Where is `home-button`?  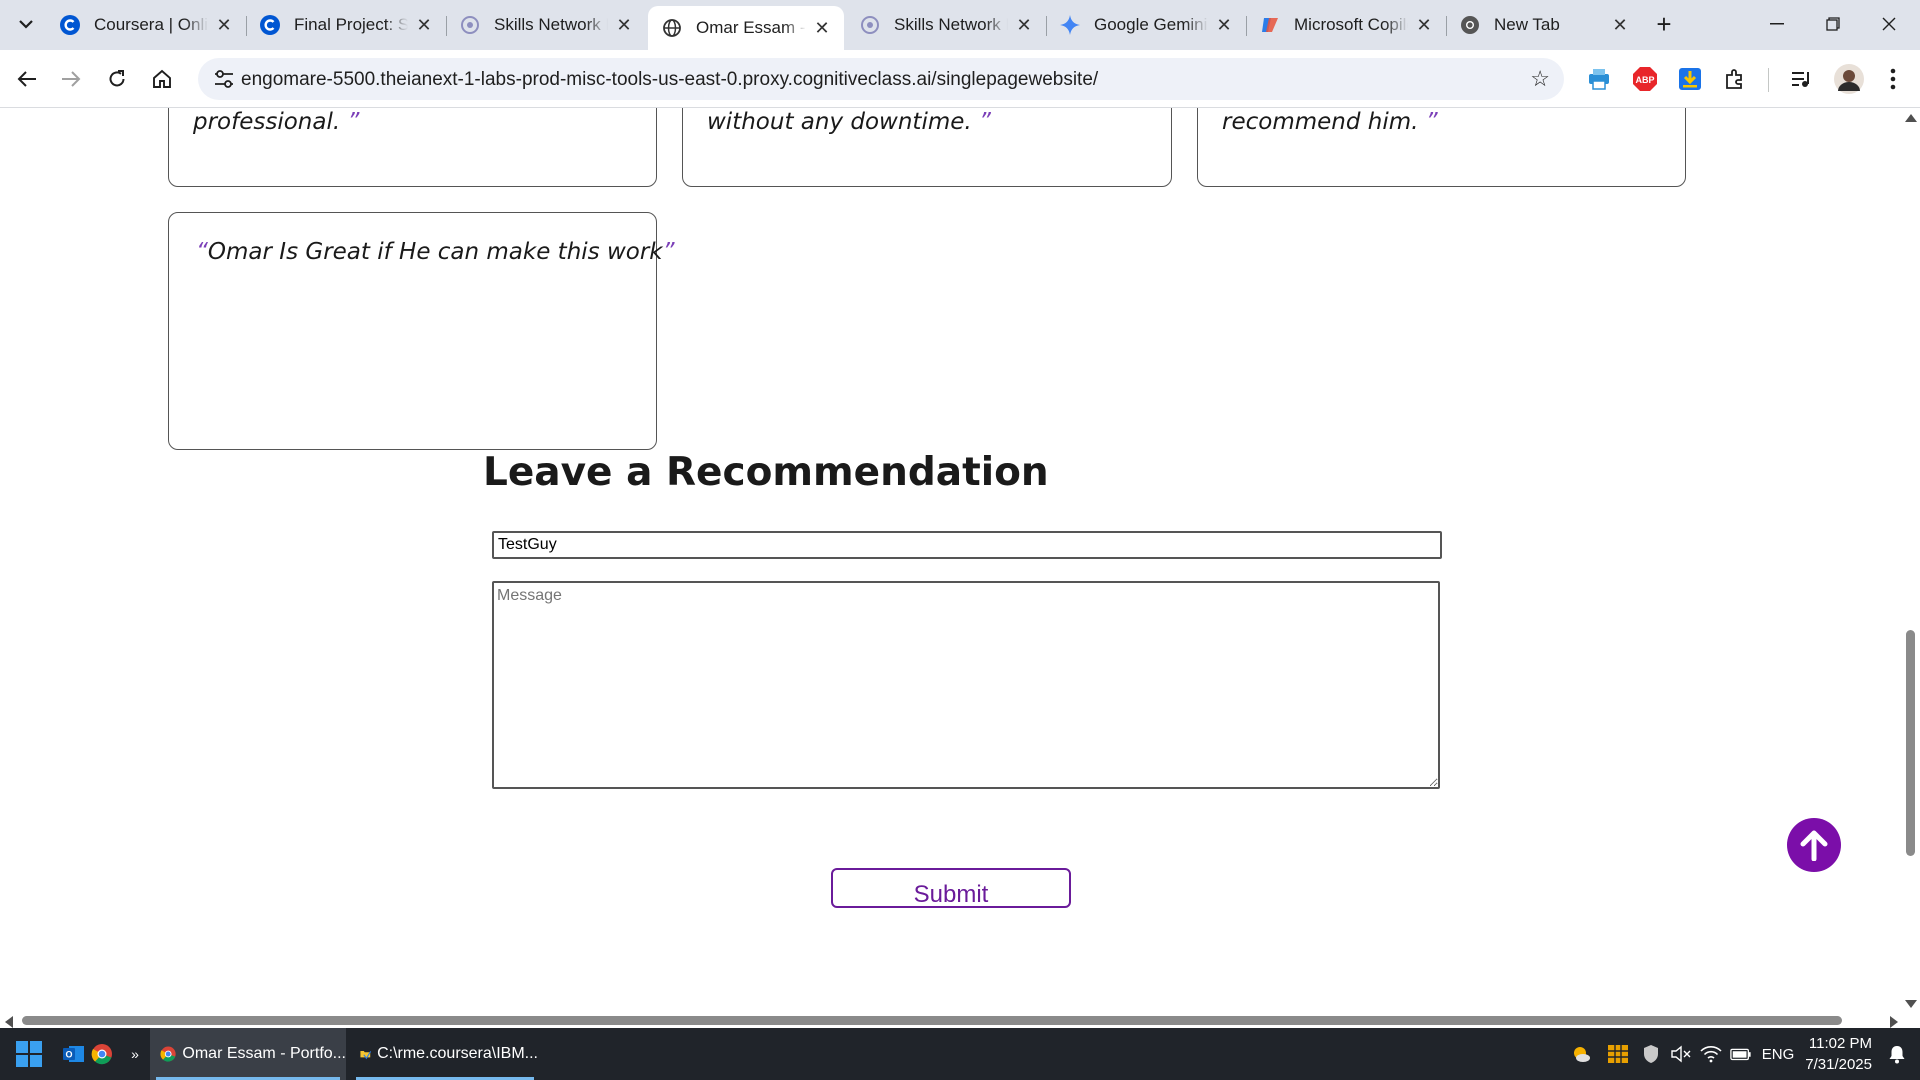 home-button is located at coordinates (162, 79).